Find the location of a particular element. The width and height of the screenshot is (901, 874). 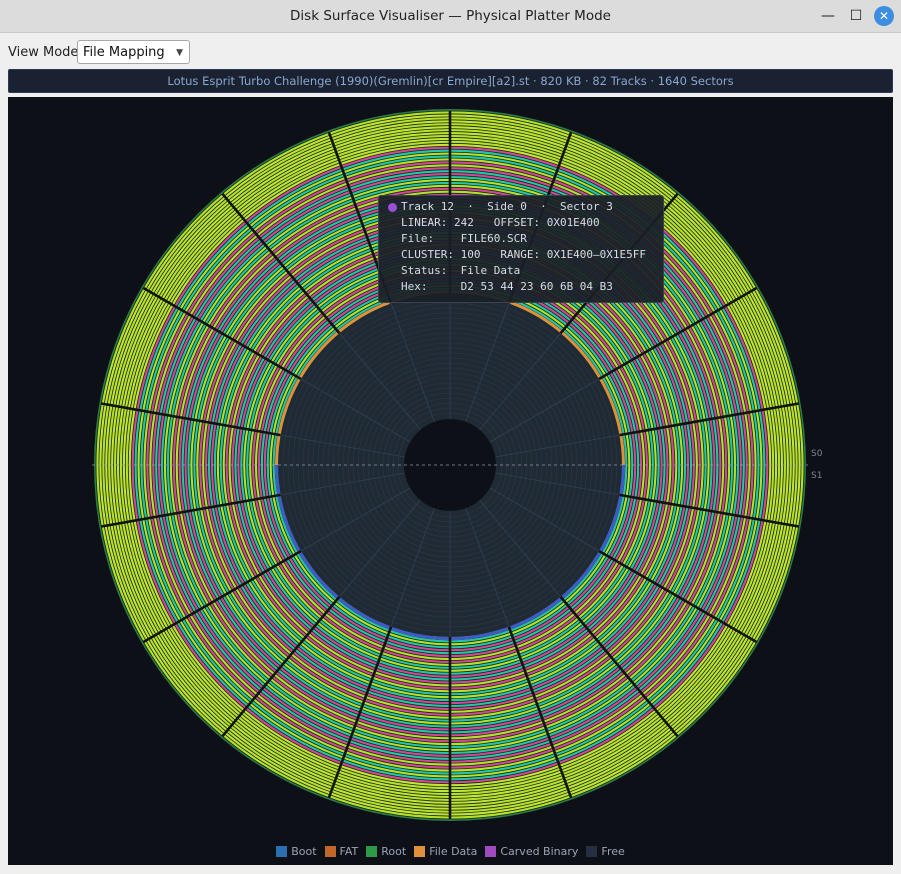

close-button: ✕ is located at coordinates (884, 16).